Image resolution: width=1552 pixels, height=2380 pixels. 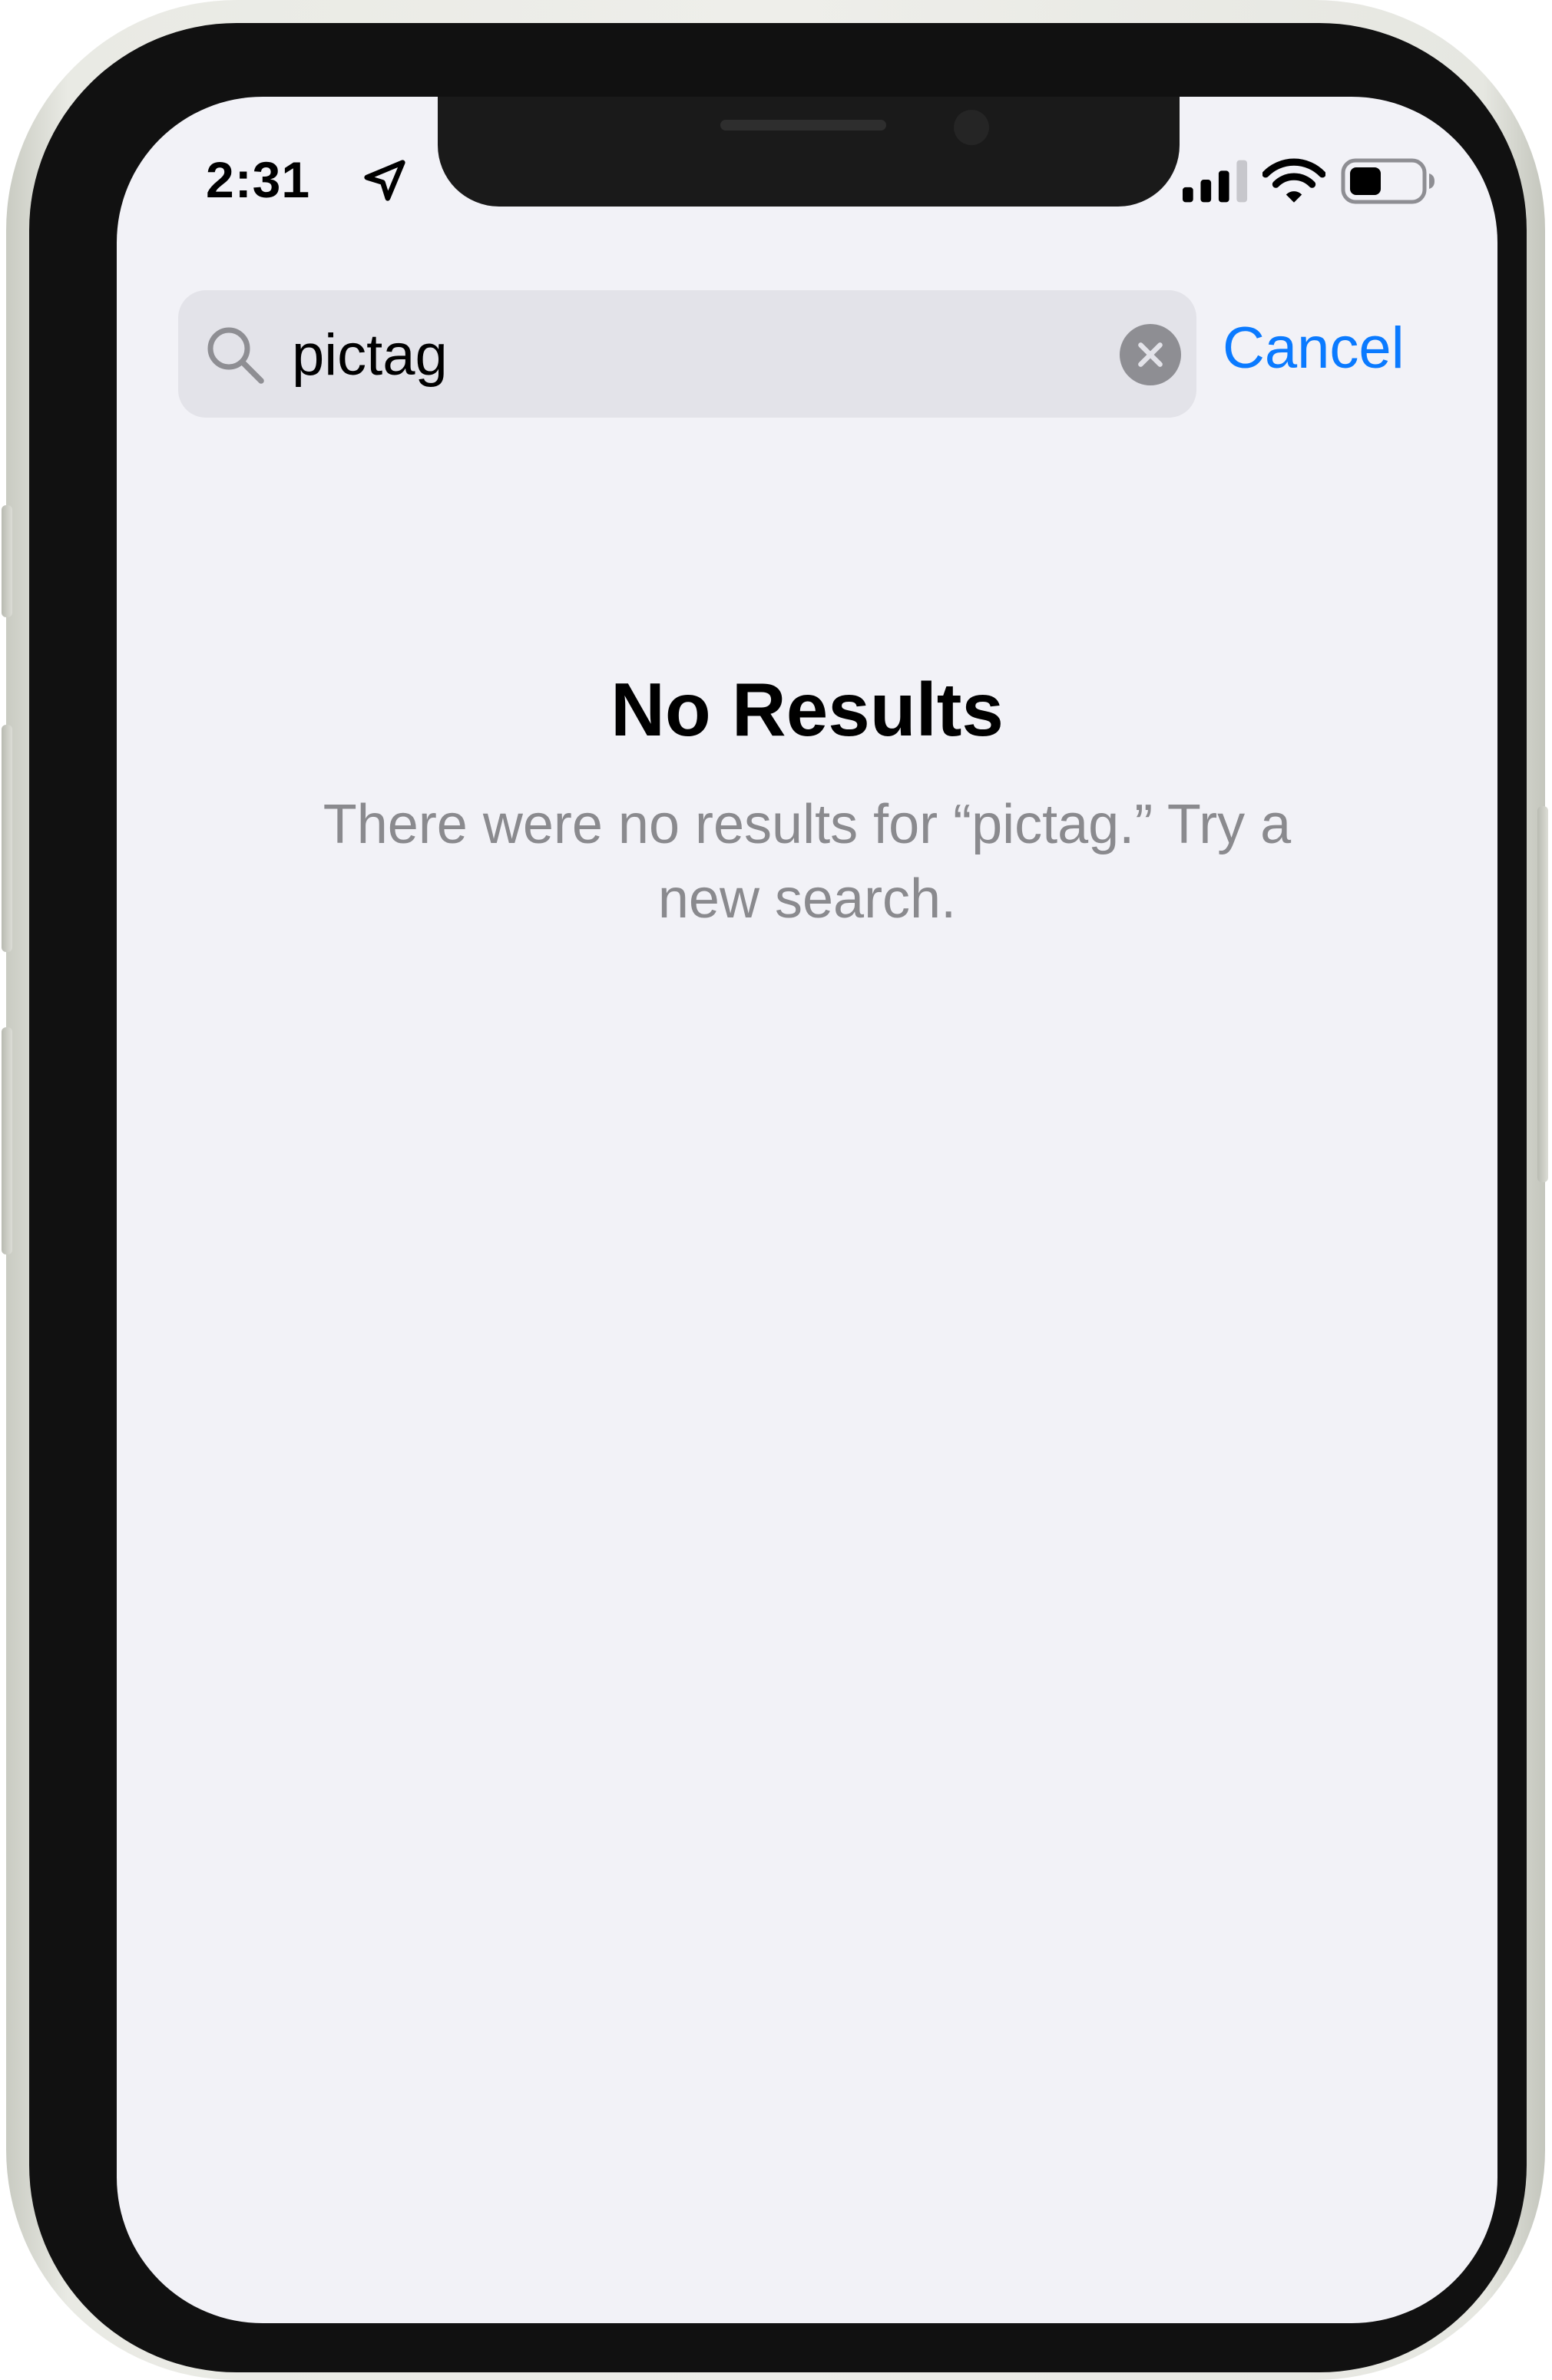 What do you see at coordinates (803, 125) in the screenshot?
I see `speaker-grille` at bounding box center [803, 125].